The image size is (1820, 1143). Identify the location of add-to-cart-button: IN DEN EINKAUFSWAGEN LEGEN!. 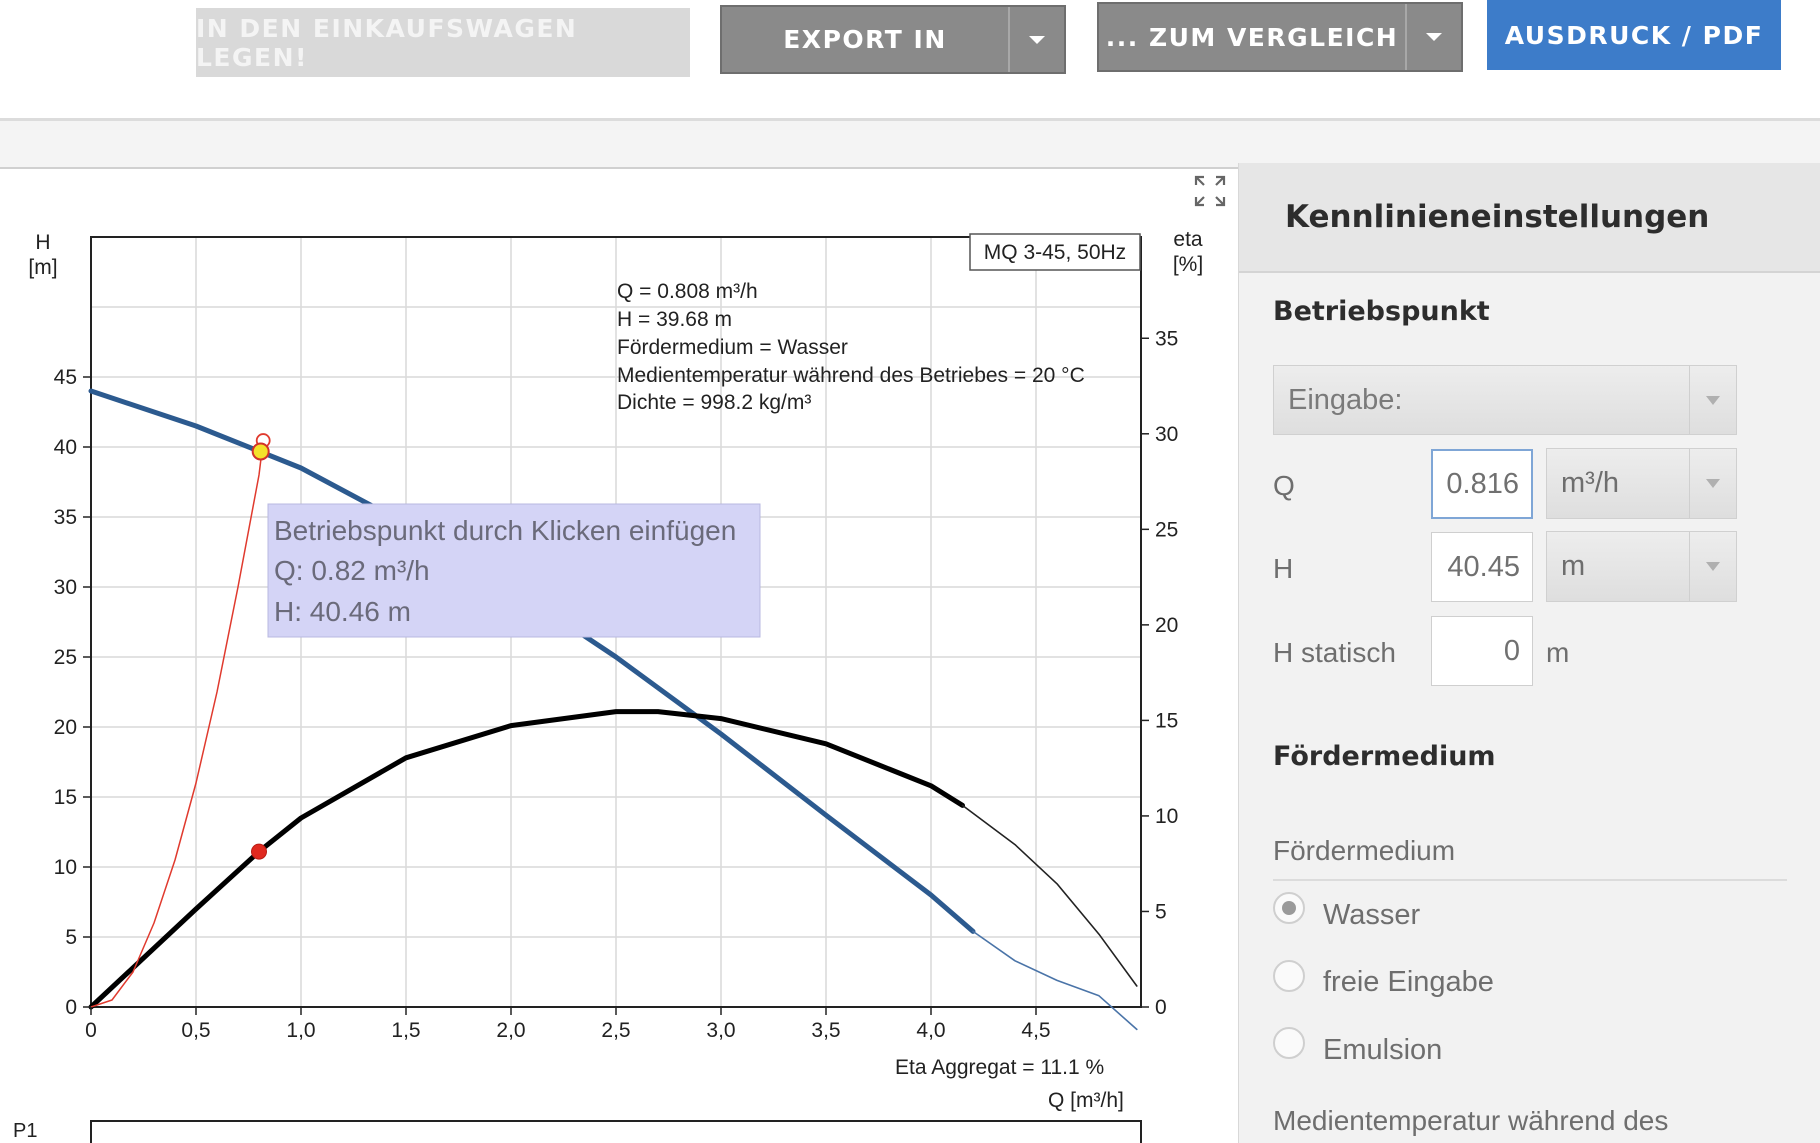
(443, 42).